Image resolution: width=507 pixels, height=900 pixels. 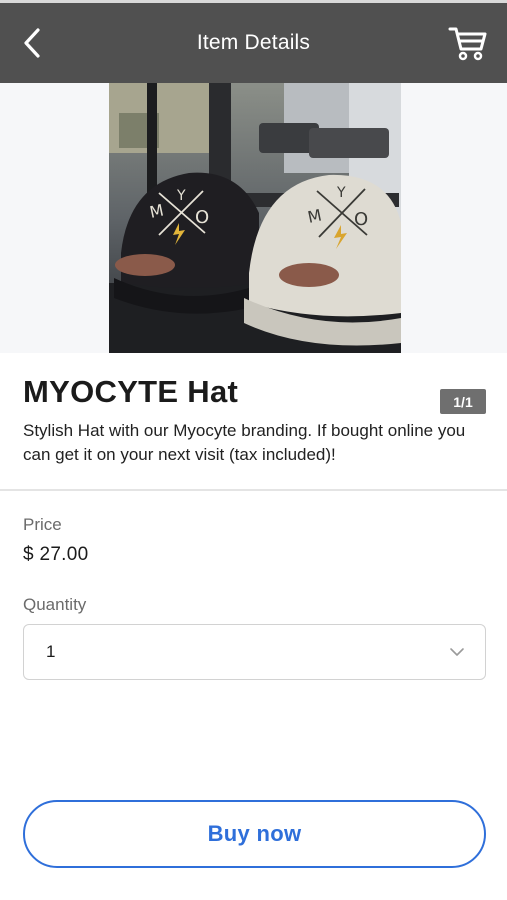 I want to click on back-button, so click(x=32, y=43).